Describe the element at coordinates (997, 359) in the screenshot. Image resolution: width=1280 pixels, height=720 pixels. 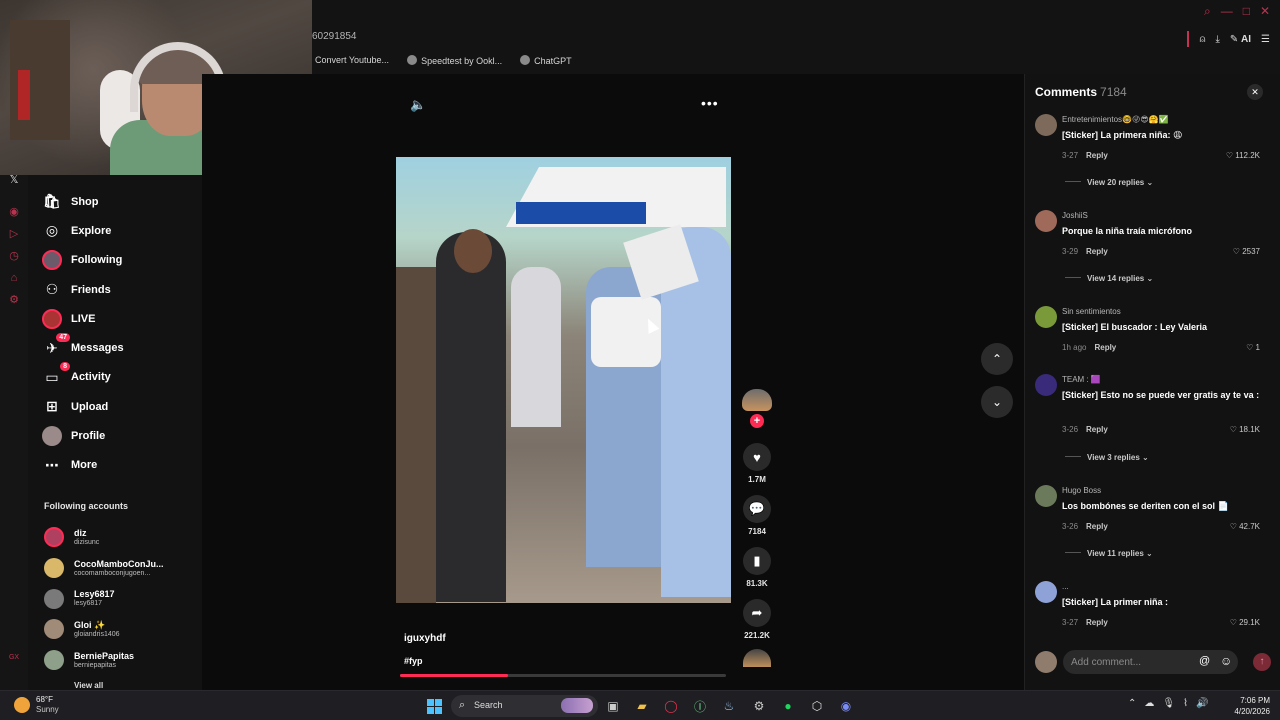
I see `previous-video-button: ⌃` at that location.